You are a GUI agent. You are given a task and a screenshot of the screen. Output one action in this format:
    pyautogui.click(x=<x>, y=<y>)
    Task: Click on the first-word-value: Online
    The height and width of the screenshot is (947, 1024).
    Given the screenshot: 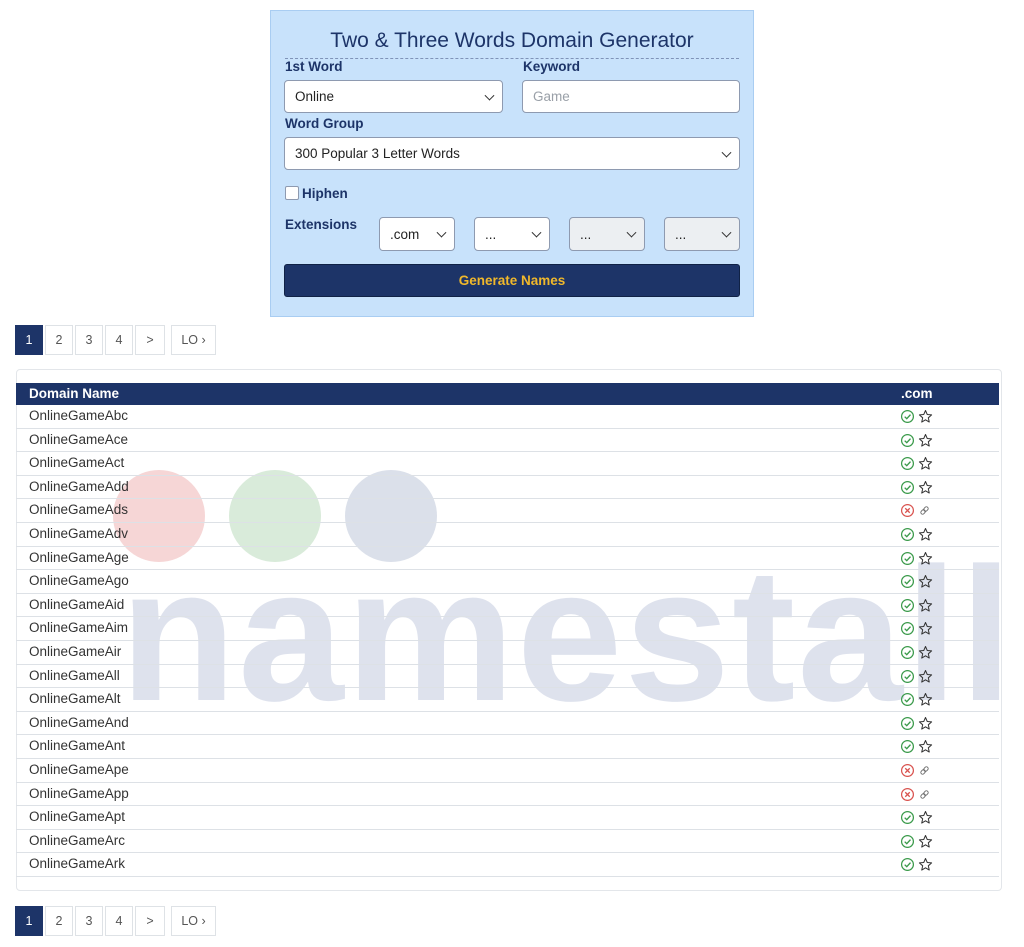 What is the action you would take?
    pyautogui.click(x=315, y=96)
    